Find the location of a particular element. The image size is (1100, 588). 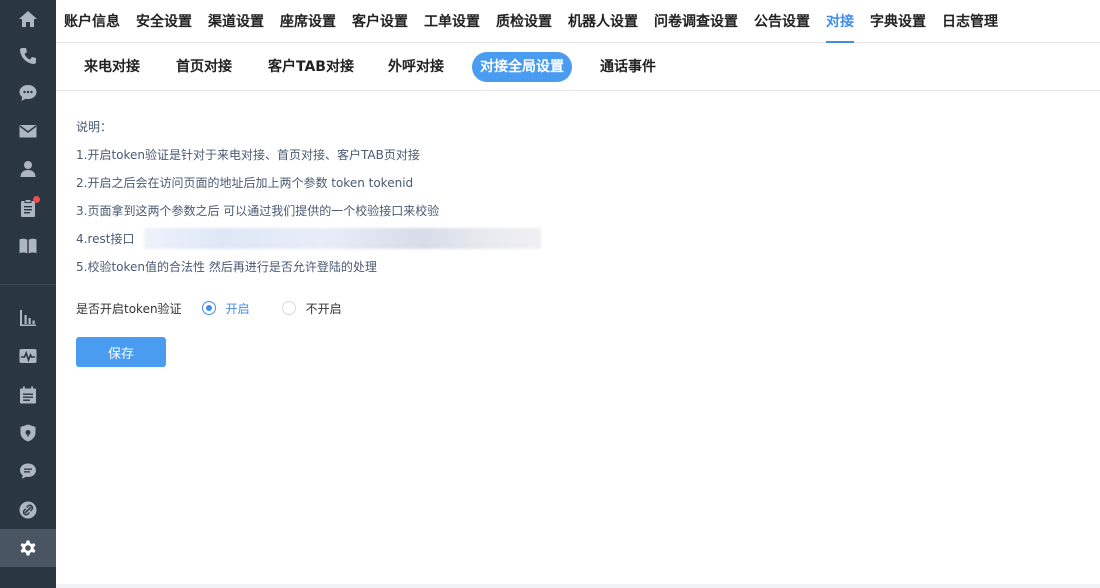

subtab-outbound-call: 外呼对接 is located at coordinates (416, 67).